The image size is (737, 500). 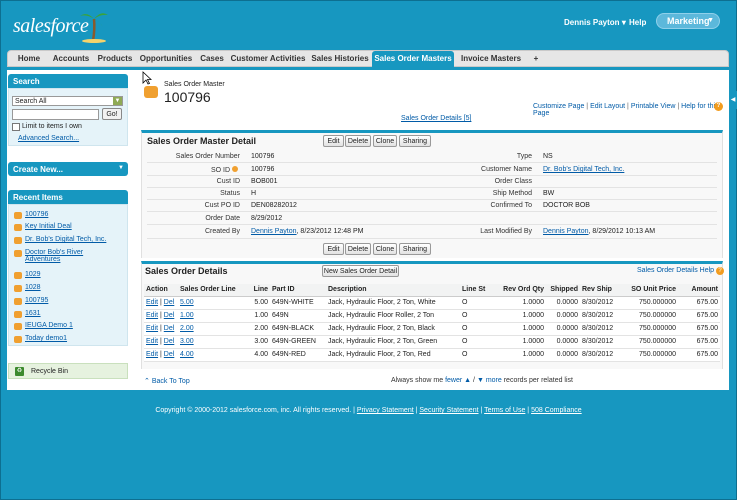 I want to click on column-header: Line St, so click(x=479, y=290).